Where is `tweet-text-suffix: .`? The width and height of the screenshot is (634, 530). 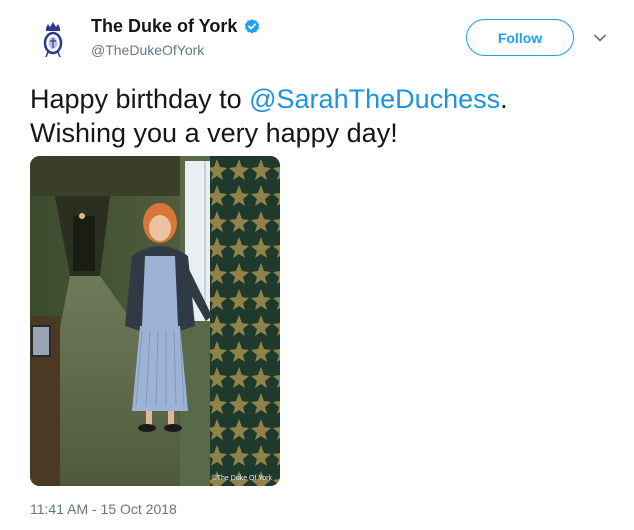 tweet-text-suffix: . is located at coordinates (504, 99).